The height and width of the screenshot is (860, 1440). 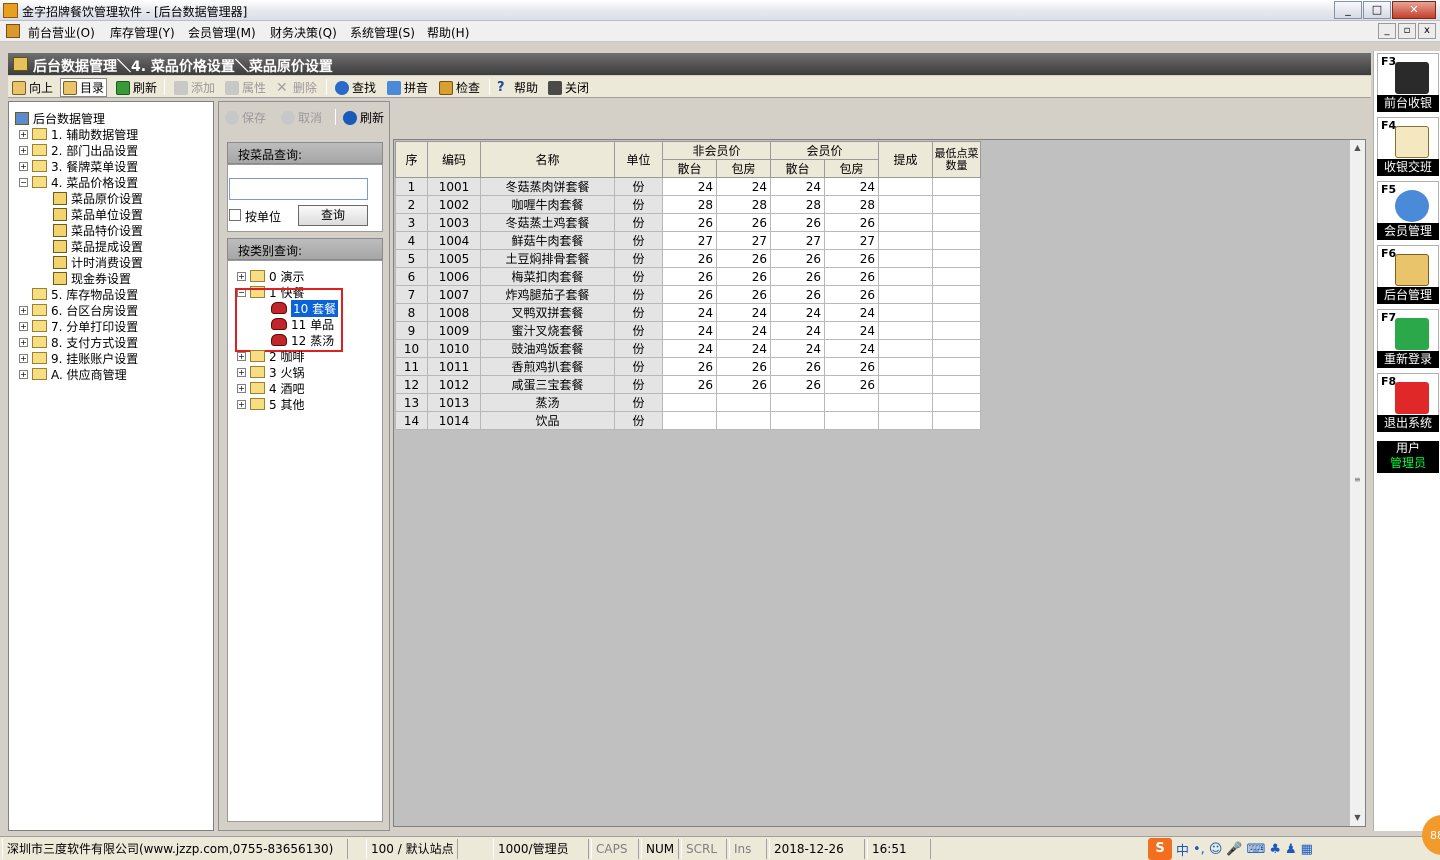 What do you see at coordinates (547, 159) in the screenshot?
I see `header-name: 名称` at bounding box center [547, 159].